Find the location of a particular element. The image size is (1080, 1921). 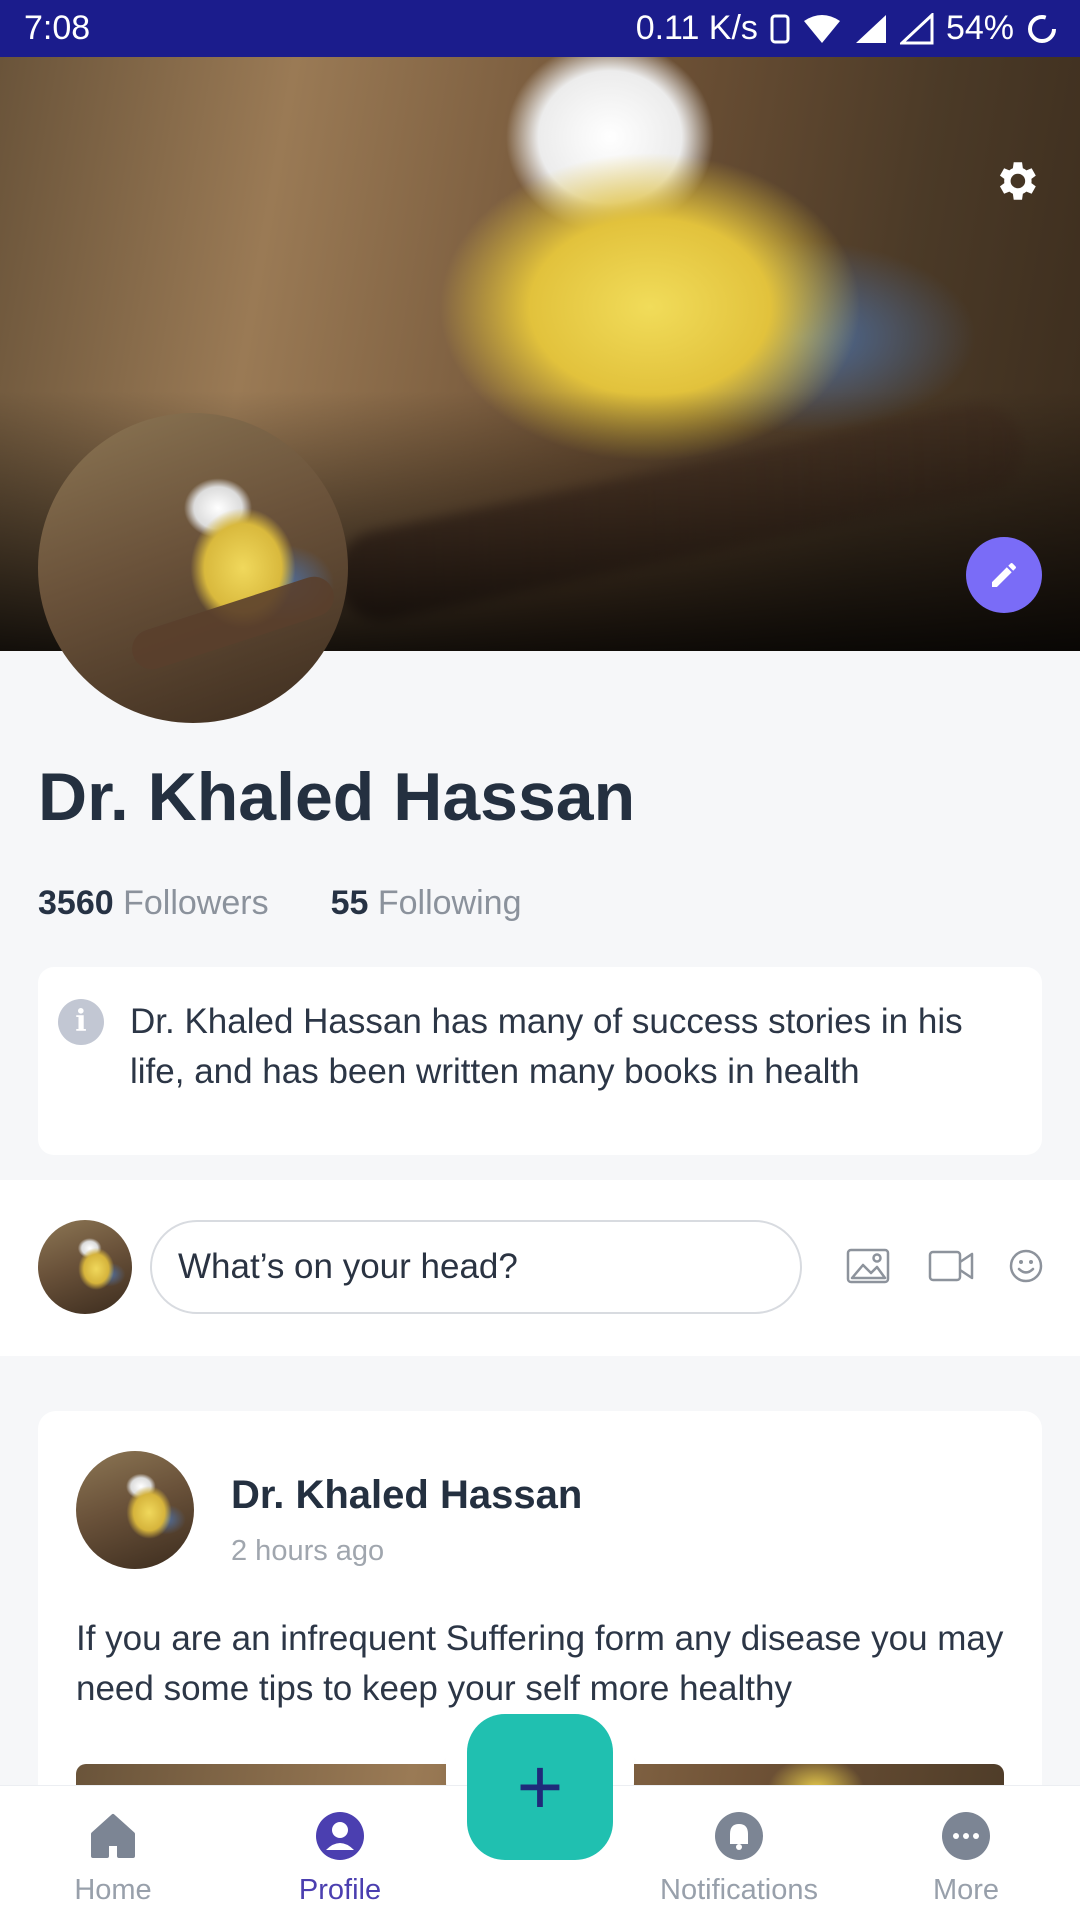

followers-link: 3560 Followers is located at coordinates (153, 903).